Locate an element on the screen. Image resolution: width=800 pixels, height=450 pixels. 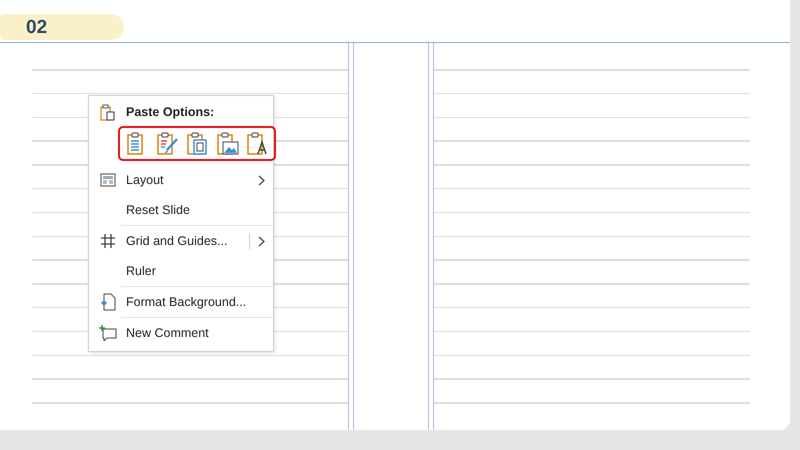
page-paint-icon is located at coordinates (108, 302).